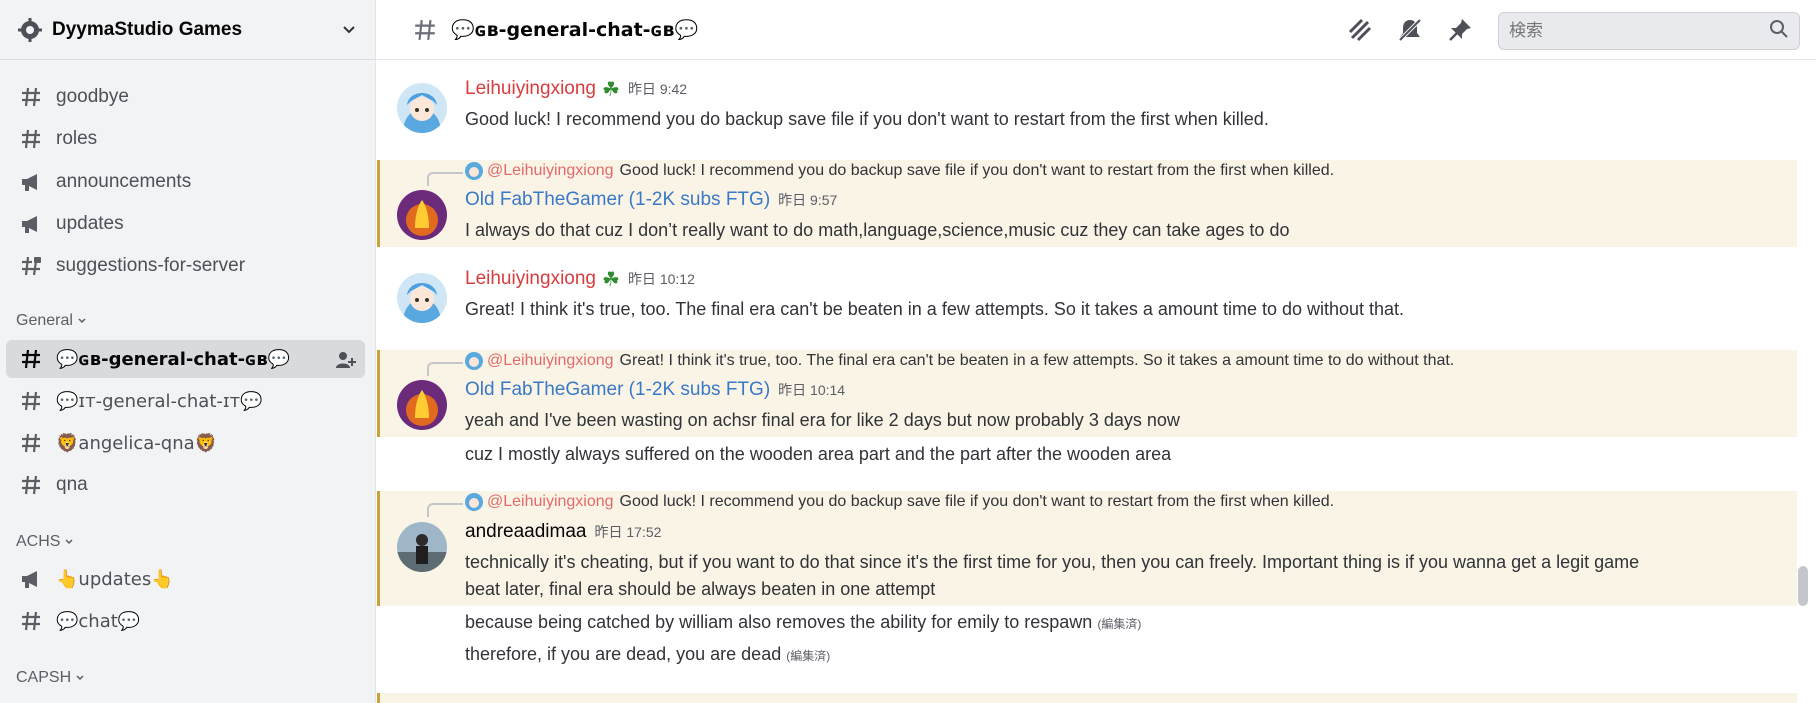  I want to click on channel-label: qna, so click(72, 484).